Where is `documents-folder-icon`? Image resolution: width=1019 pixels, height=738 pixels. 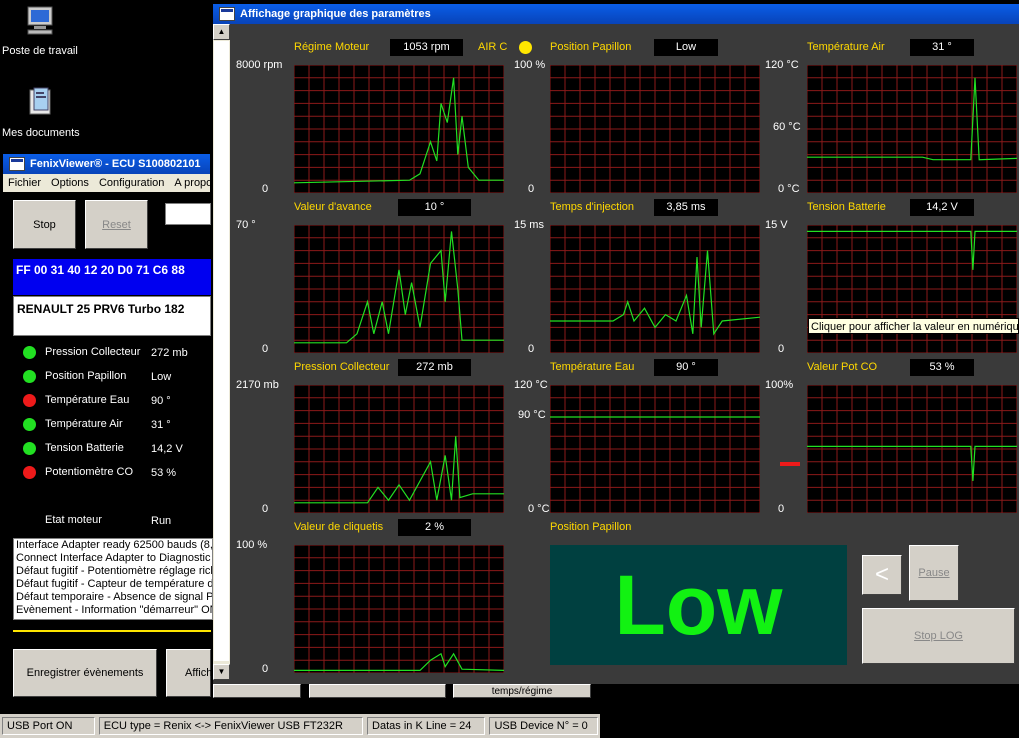
documents-folder-icon is located at coordinates (40, 101).